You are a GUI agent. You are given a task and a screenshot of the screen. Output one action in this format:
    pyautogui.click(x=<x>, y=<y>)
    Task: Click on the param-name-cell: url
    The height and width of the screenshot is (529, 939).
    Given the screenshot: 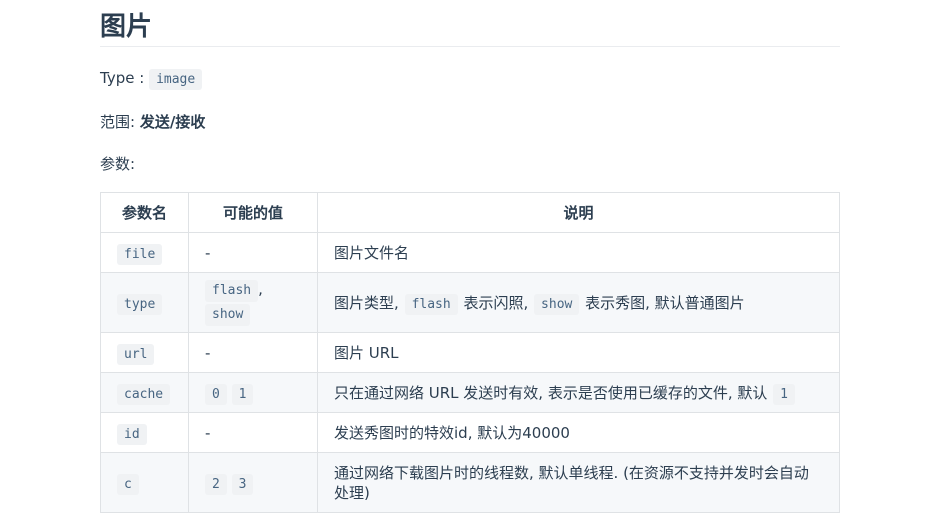 What is the action you would take?
    pyautogui.click(x=144, y=352)
    